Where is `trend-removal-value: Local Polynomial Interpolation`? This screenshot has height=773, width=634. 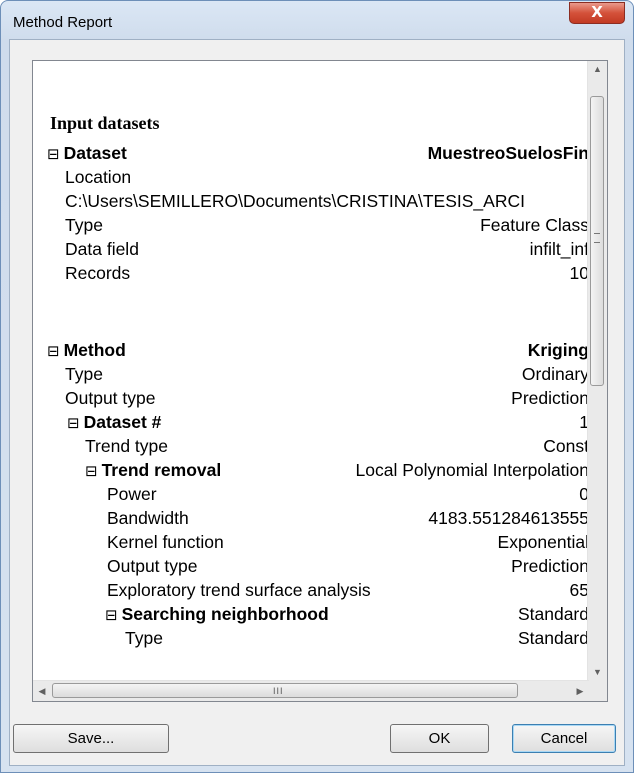 trend-removal-value: Local Polynomial Interpolation is located at coordinates (471, 470).